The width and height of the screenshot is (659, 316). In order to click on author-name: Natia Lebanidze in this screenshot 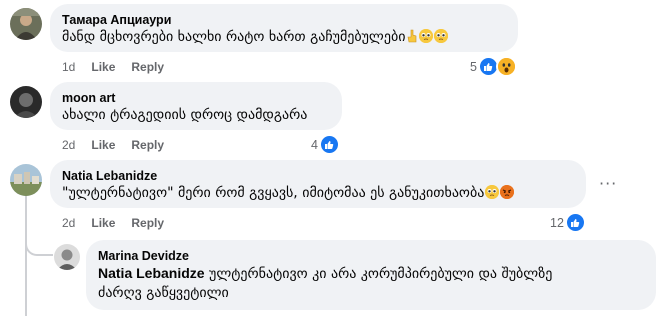, I will do `click(318, 176)`.